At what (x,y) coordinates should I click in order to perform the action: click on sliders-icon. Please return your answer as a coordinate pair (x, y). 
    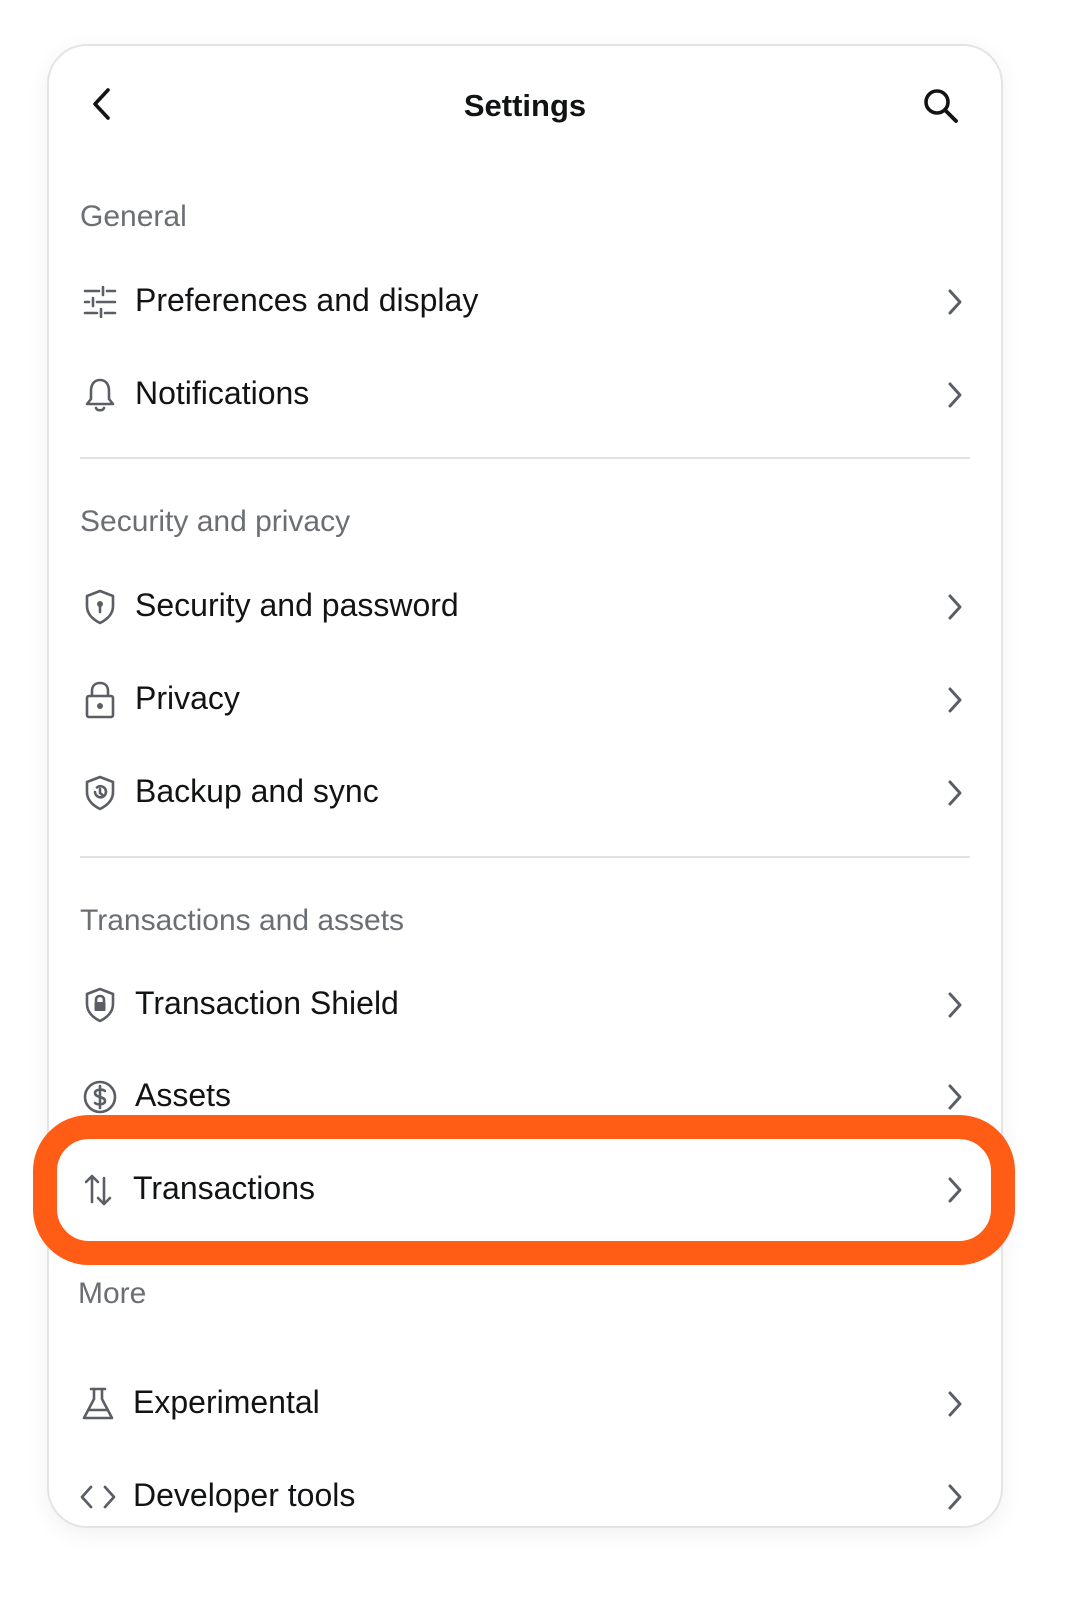
    Looking at the image, I should click on (100, 302).